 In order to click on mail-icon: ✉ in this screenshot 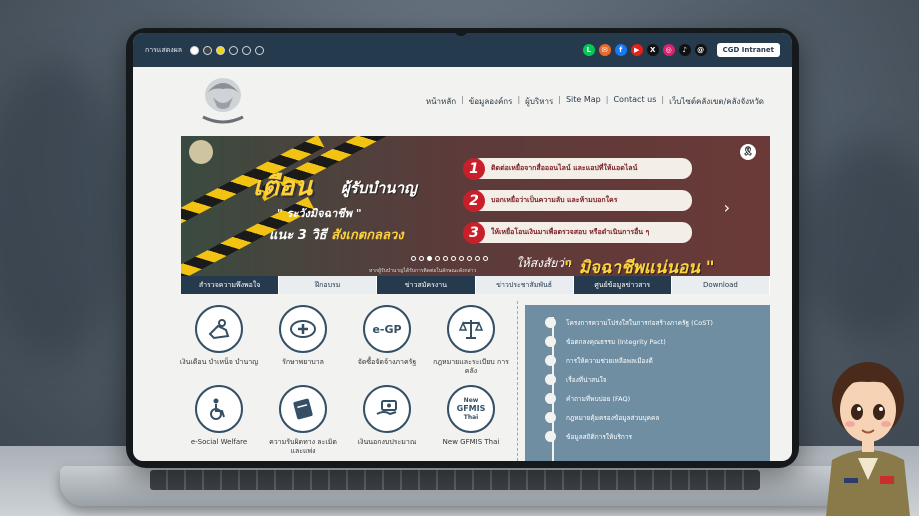, I will do `click(604, 50)`.